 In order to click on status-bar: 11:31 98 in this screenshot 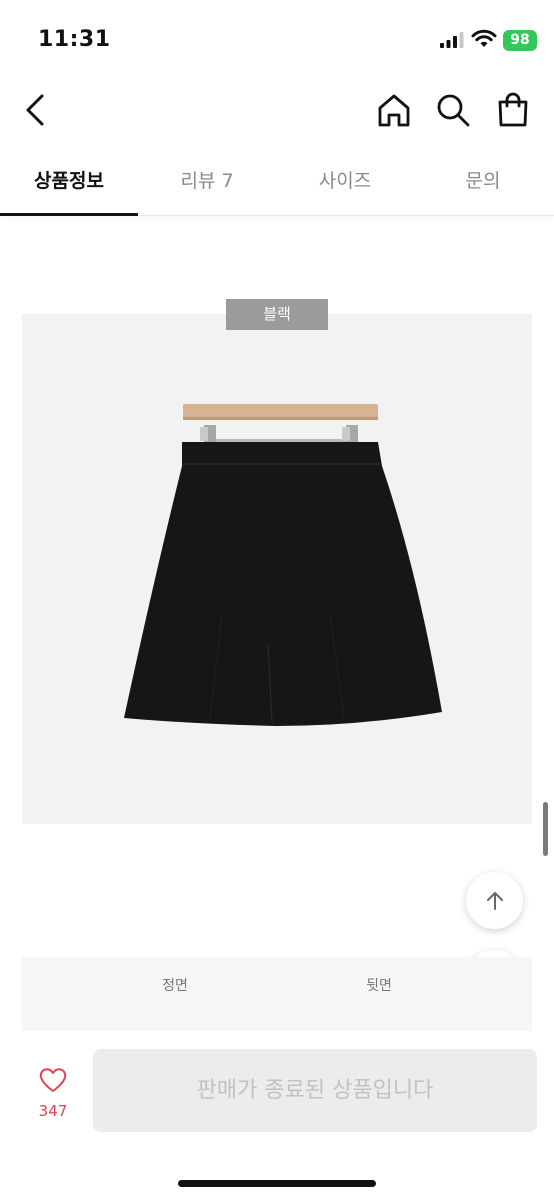, I will do `click(277, 40)`.